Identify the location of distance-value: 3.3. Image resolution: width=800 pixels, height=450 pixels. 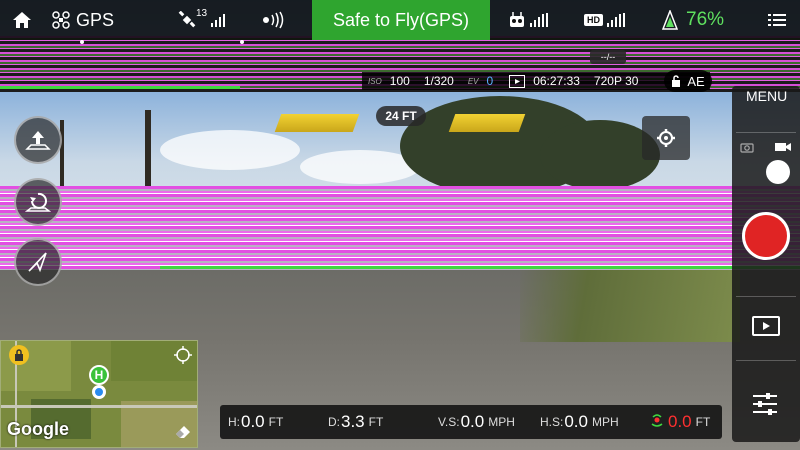
(353, 421).